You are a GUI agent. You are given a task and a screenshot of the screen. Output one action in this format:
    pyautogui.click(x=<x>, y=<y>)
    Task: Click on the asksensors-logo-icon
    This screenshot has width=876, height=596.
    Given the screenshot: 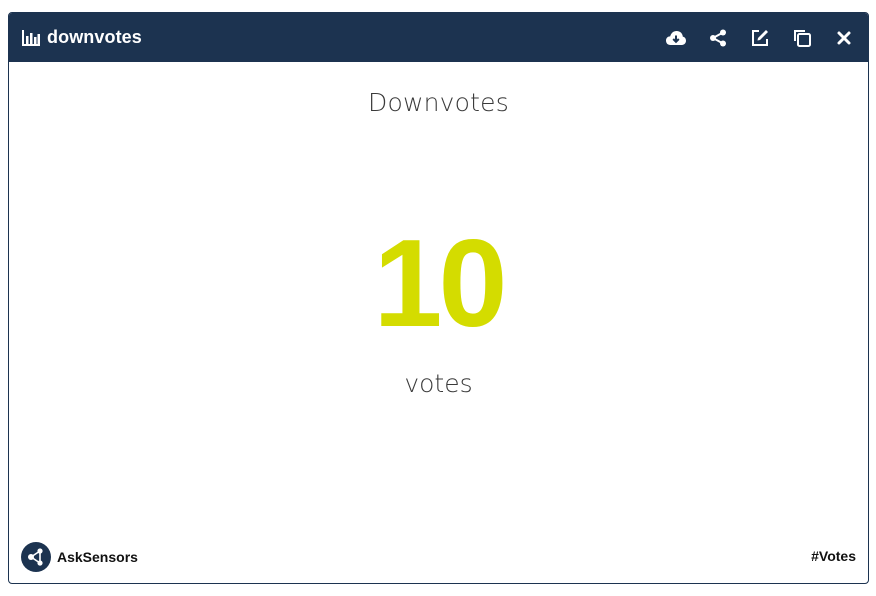 What is the action you would take?
    pyautogui.click(x=36, y=557)
    